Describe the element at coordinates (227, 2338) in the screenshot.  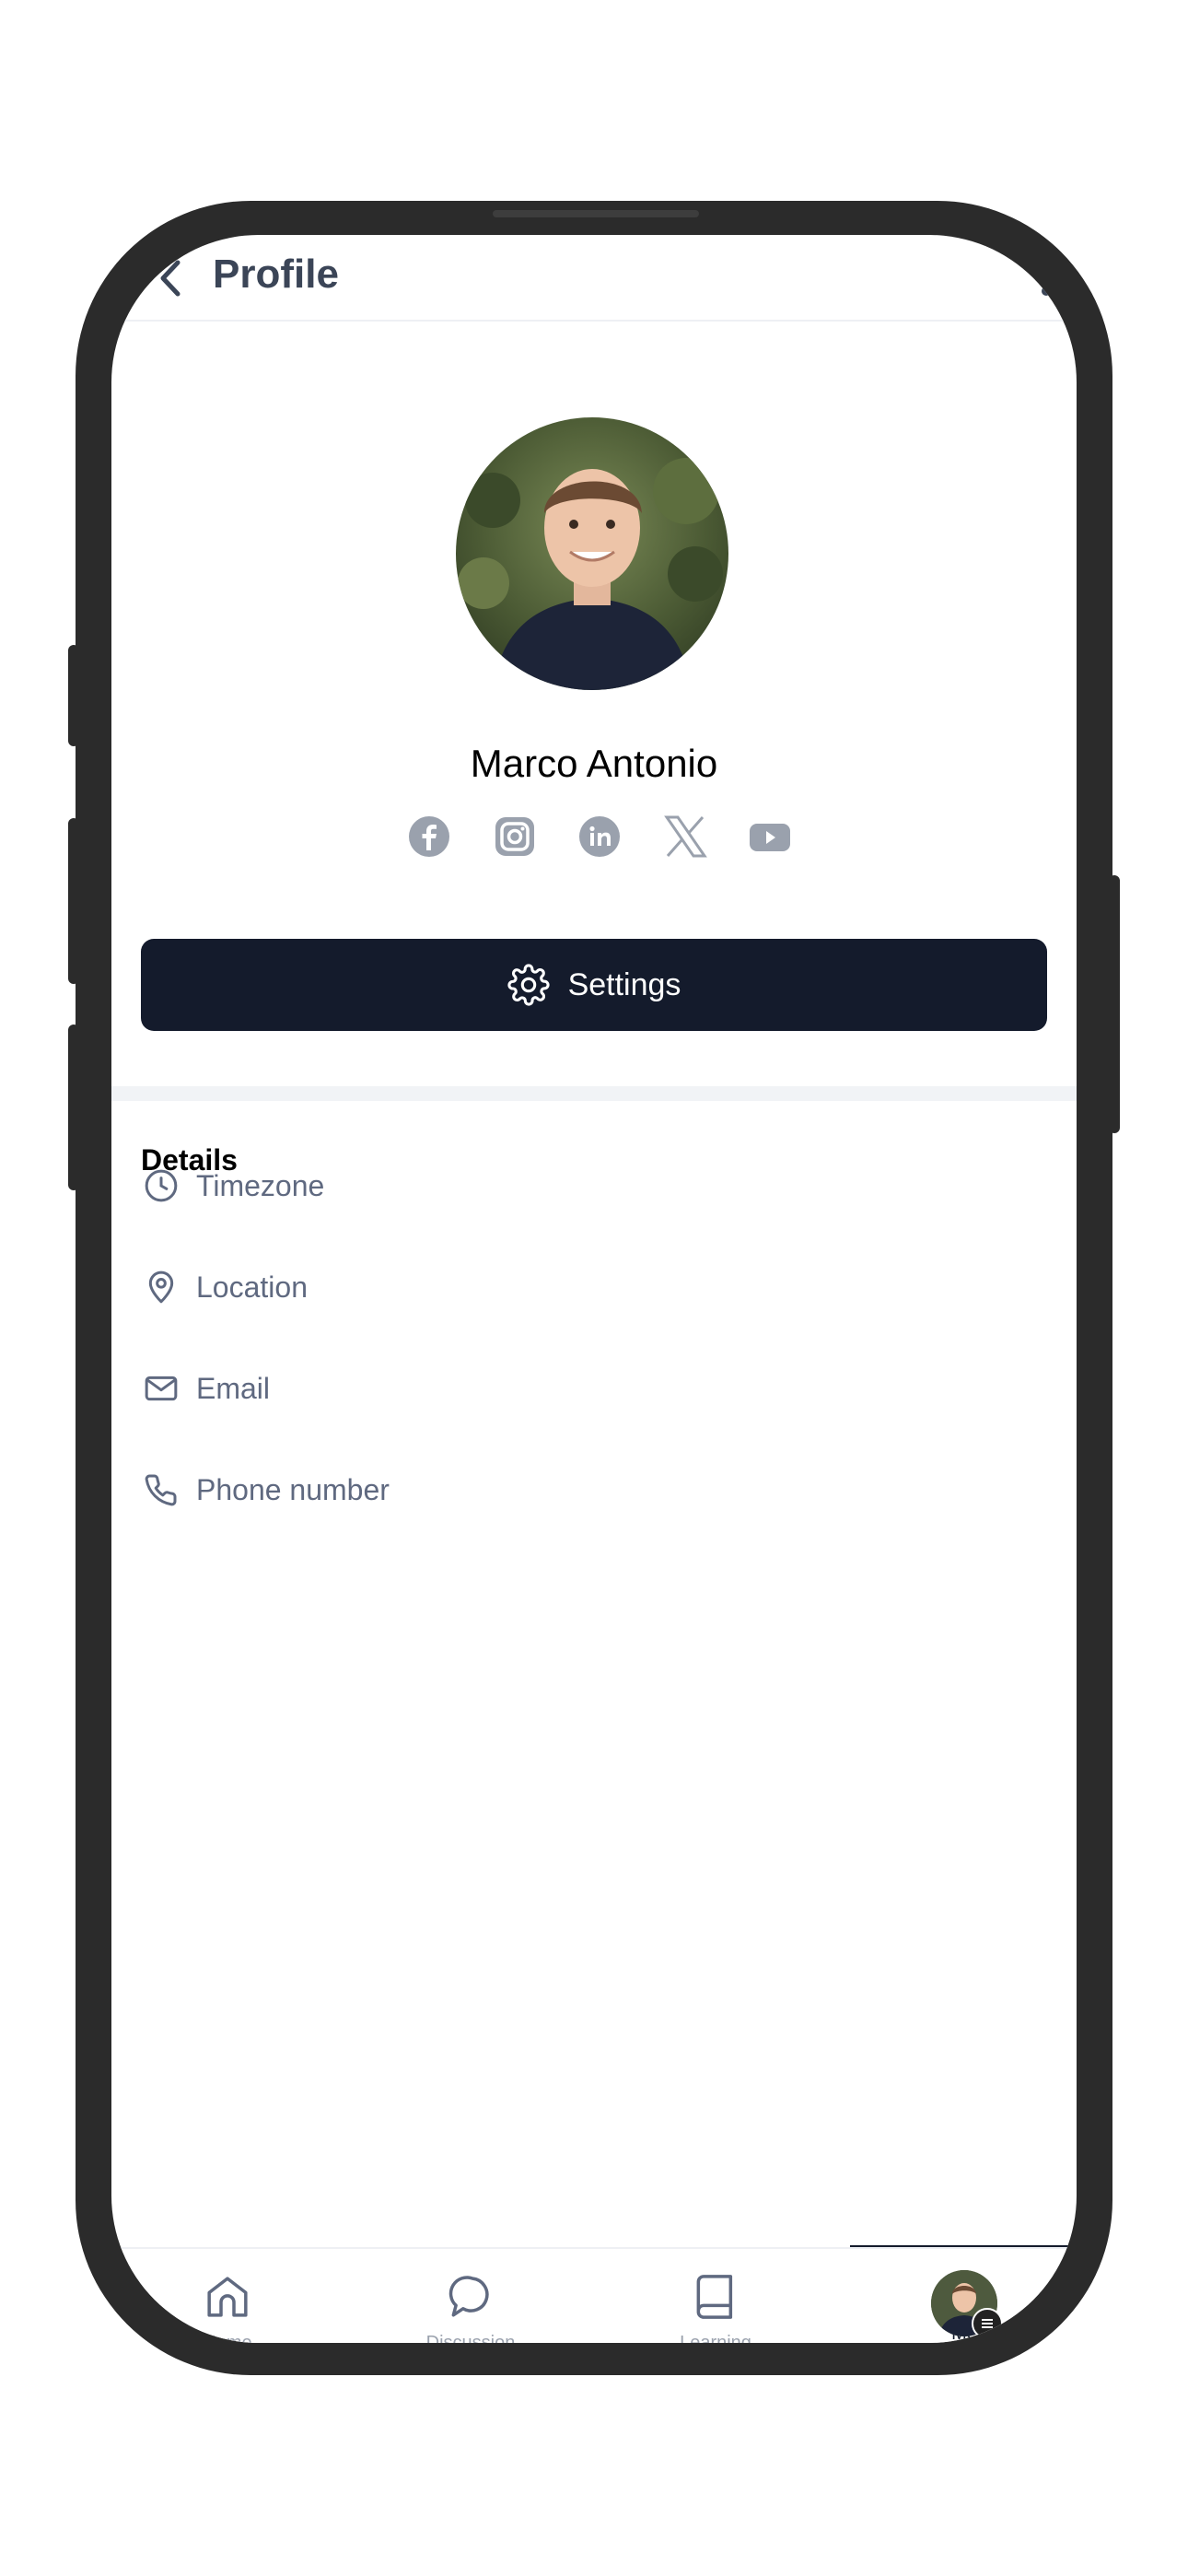
I see `tab-label: Home` at that location.